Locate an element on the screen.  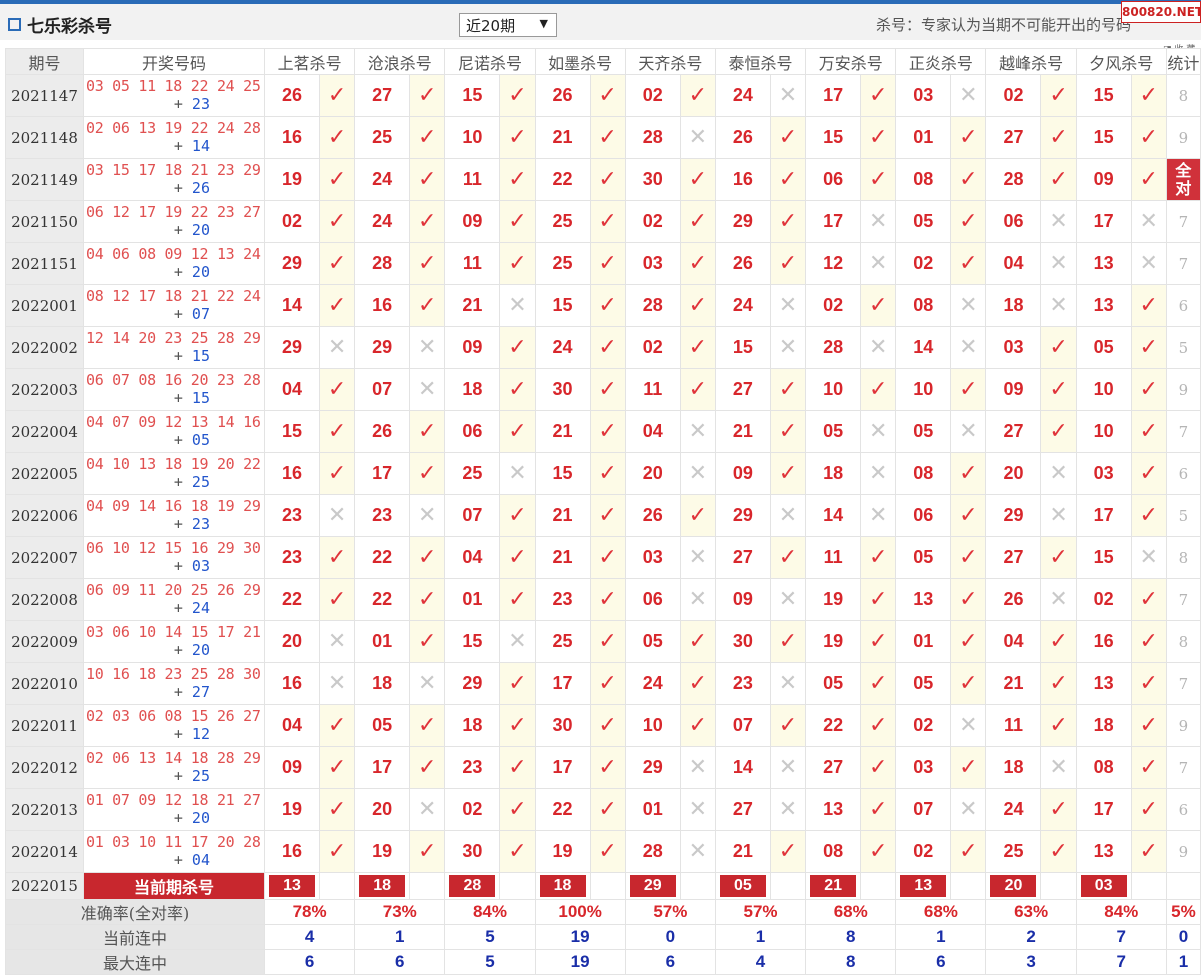
current-stat-blank is located at coordinates (1183, 886).